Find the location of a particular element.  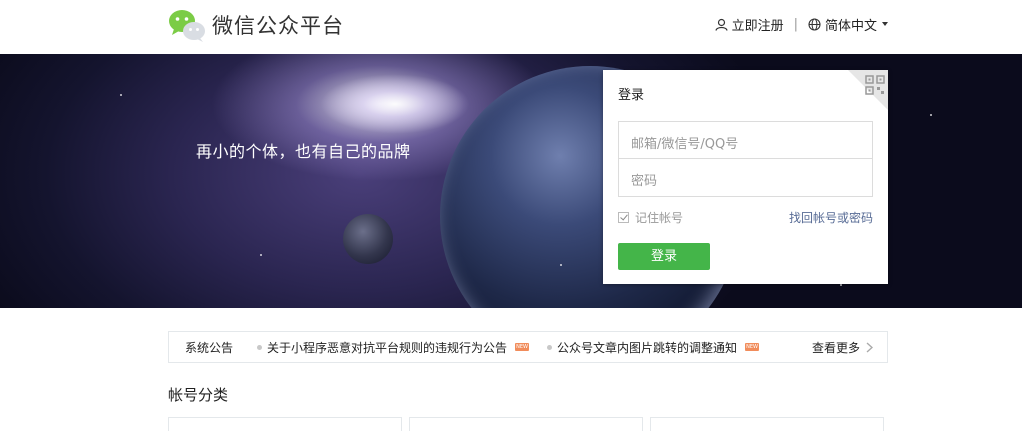

banner-slogan: 再小的个体，也有自己的品牌 is located at coordinates (303, 151).